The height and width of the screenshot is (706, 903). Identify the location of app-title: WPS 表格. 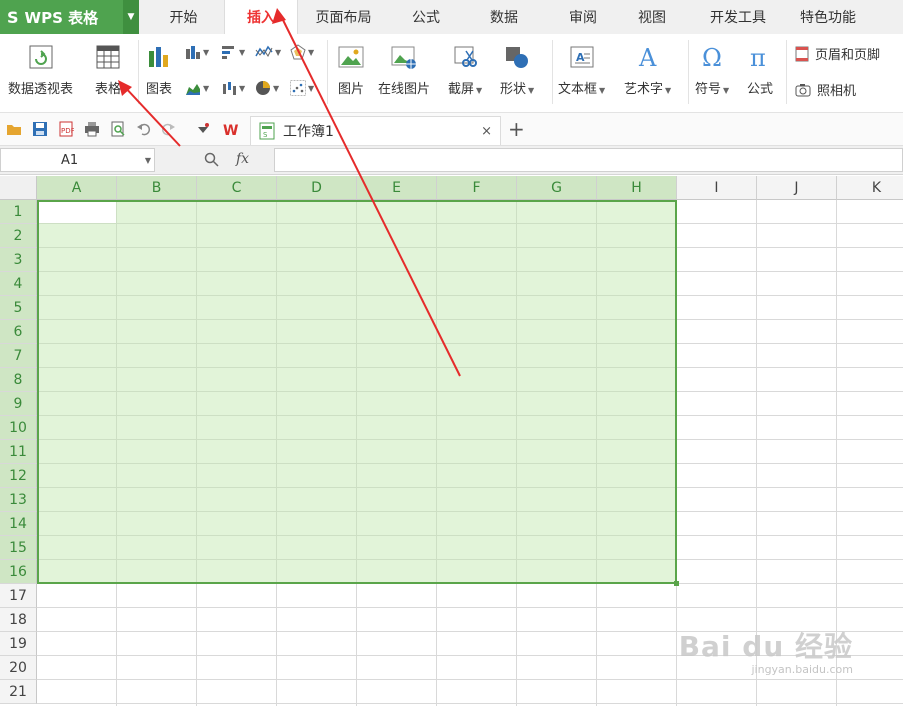
(61, 17).